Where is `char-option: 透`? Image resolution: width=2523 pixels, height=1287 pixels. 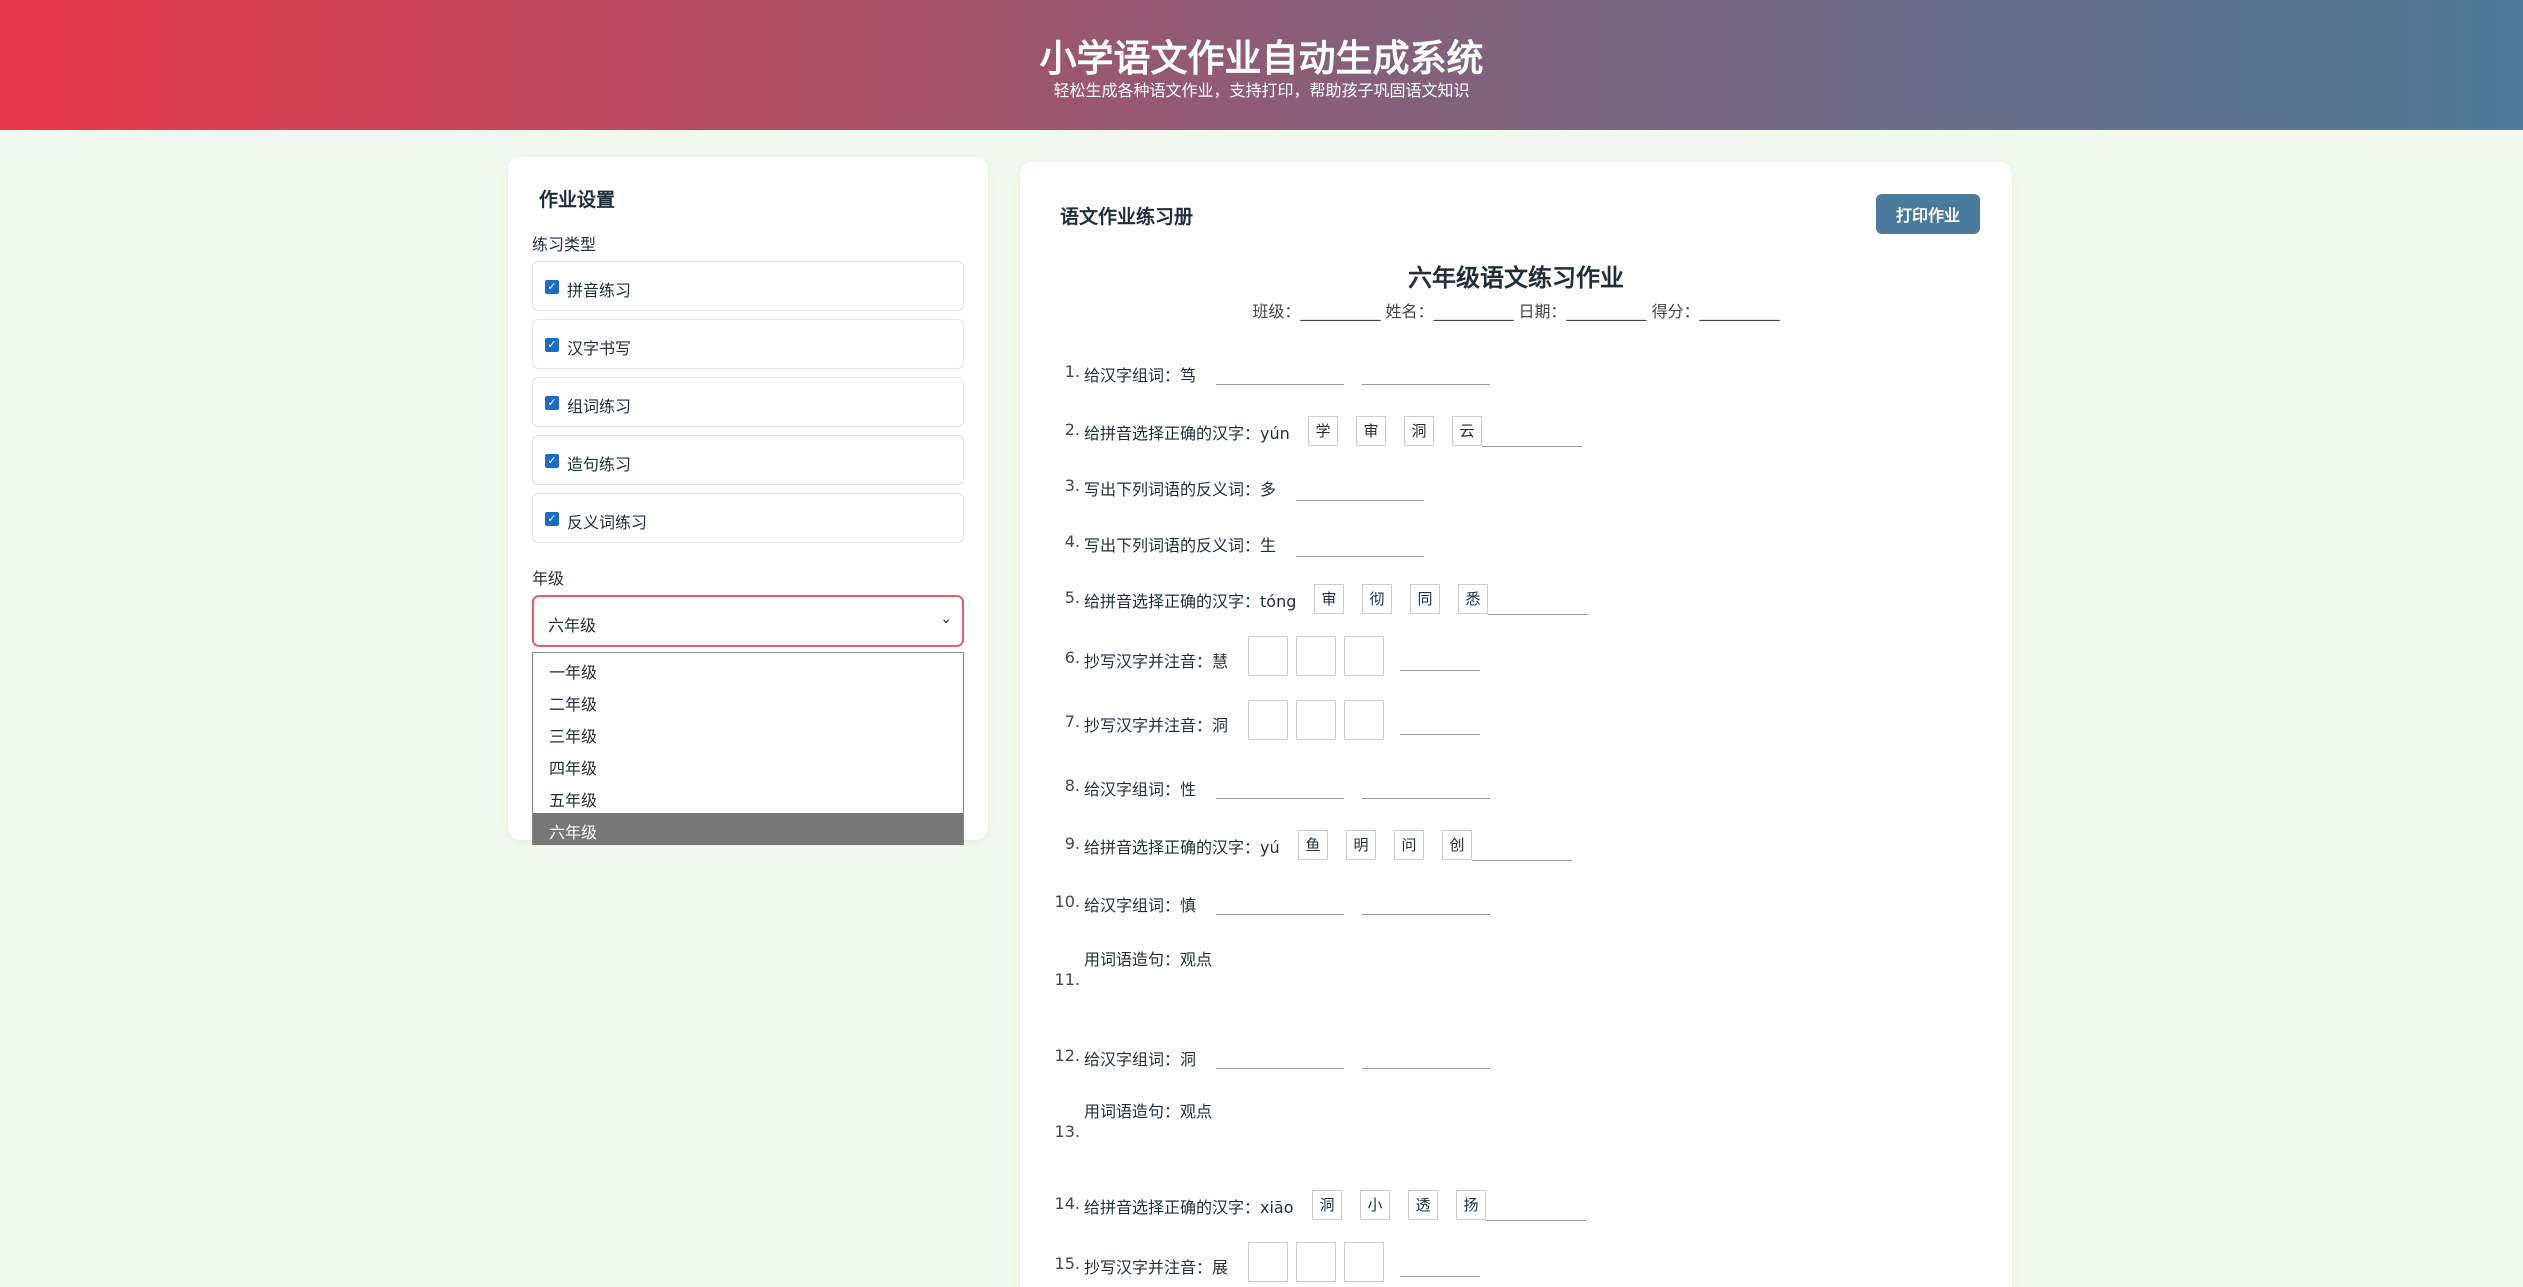
char-option: 透 is located at coordinates (1423, 1205).